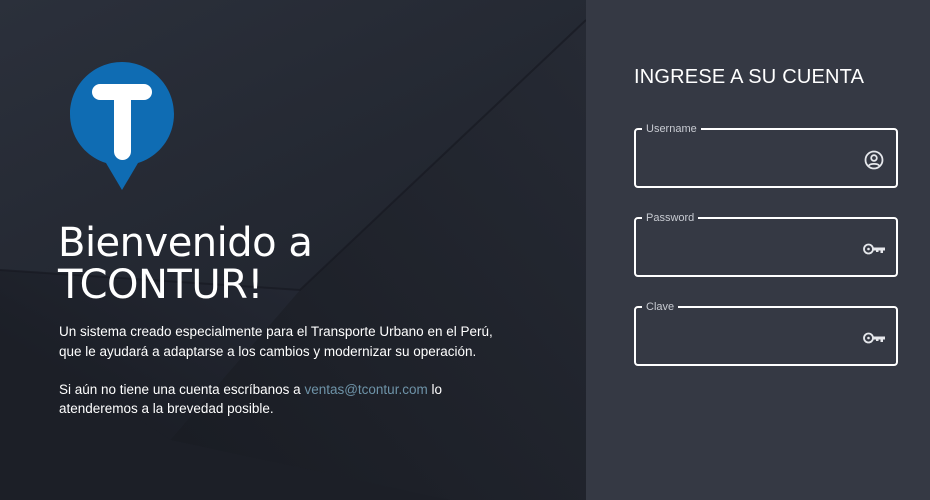  Describe the element at coordinates (749, 77) in the screenshot. I see `login-title: INGRESE A SU CUENTA` at that location.